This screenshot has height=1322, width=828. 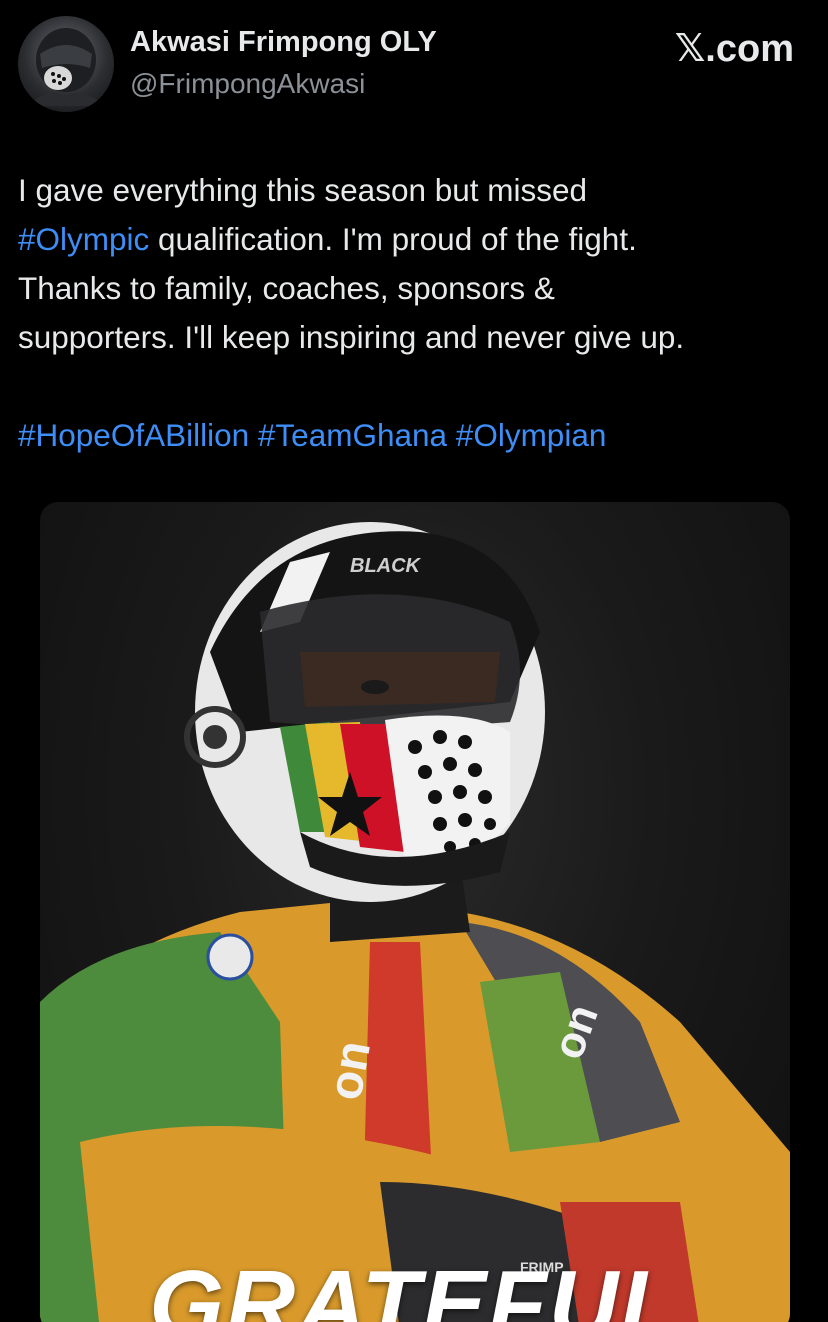 I want to click on hashtag-link-olympic: #Olympic, so click(x=83, y=239).